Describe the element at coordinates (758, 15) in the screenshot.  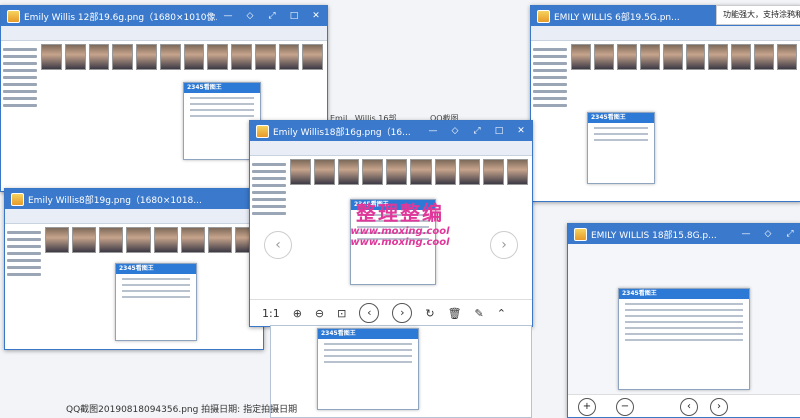
I see `feature-tip: 功能强大，支持涂鸦和马赛克` at that location.